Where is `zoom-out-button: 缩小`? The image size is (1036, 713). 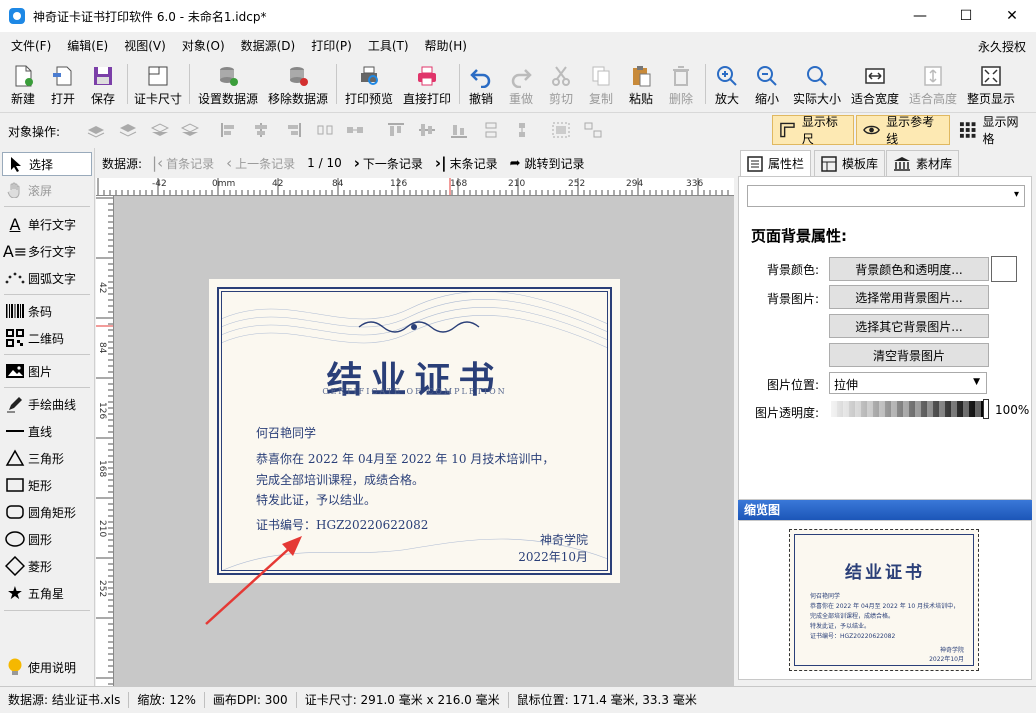 zoom-out-button: 缩小 is located at coordinates (767, 84).